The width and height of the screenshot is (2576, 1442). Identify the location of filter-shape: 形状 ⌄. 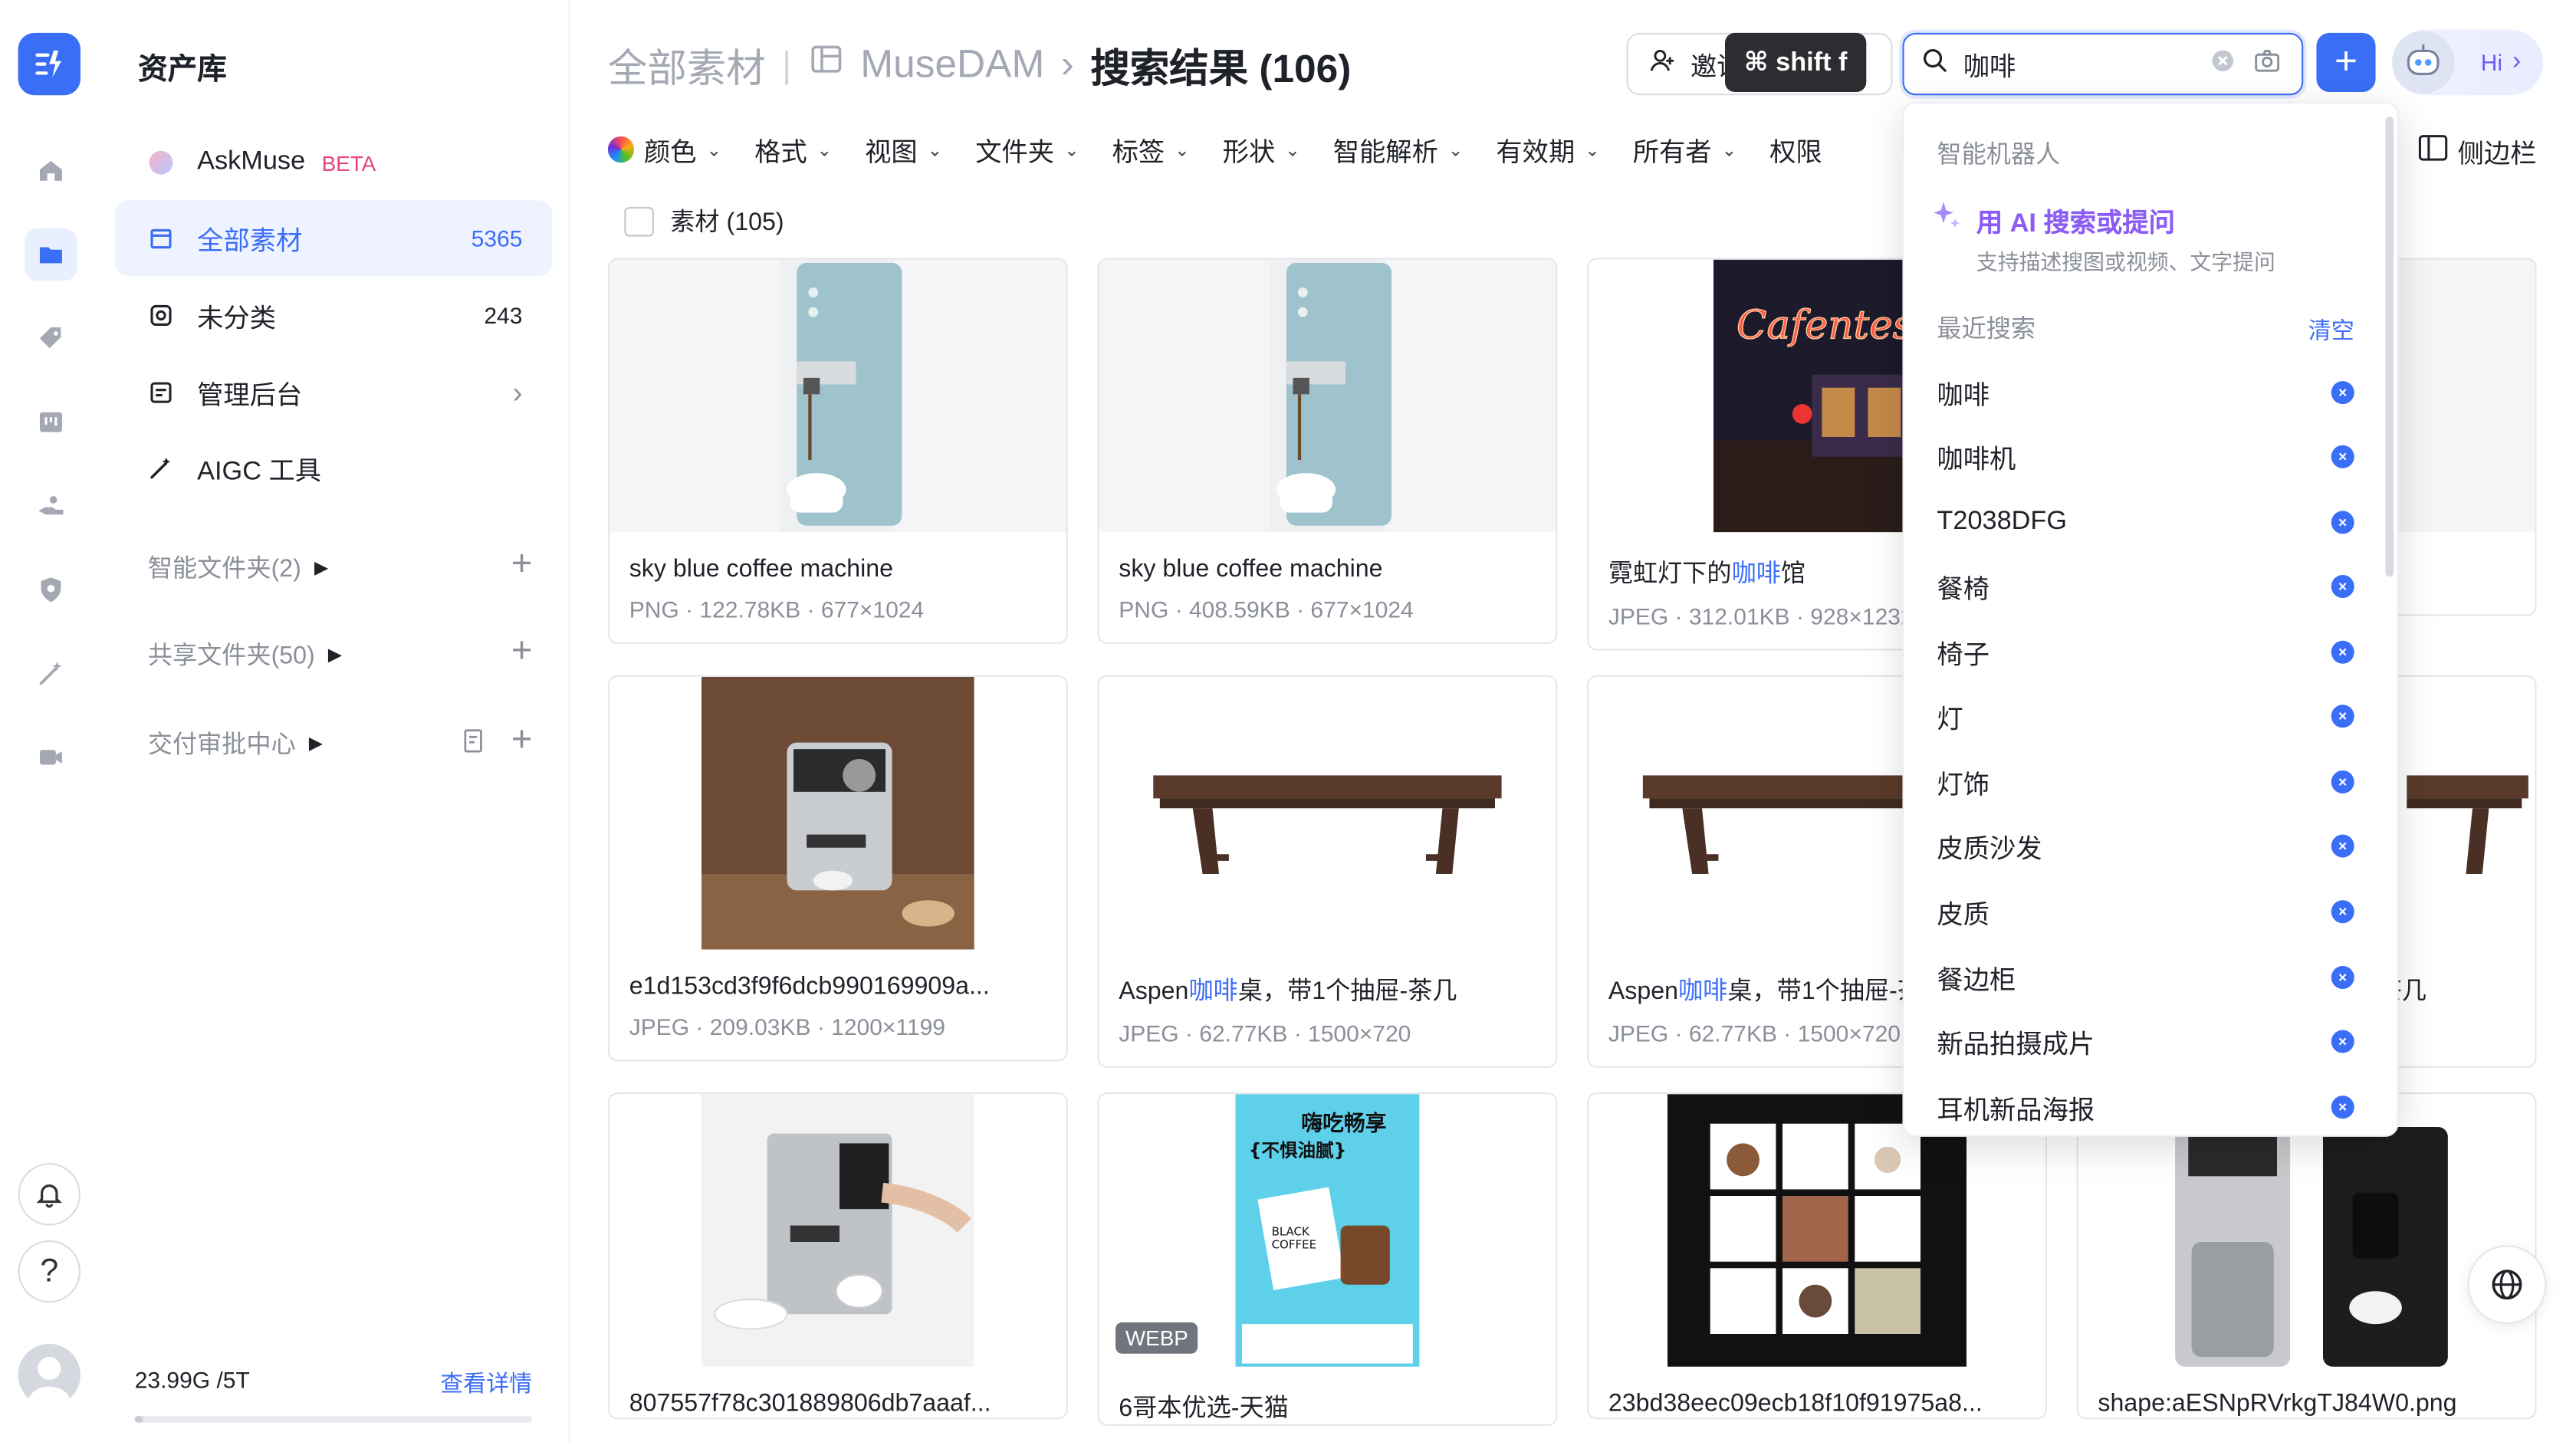
(1262, 150).